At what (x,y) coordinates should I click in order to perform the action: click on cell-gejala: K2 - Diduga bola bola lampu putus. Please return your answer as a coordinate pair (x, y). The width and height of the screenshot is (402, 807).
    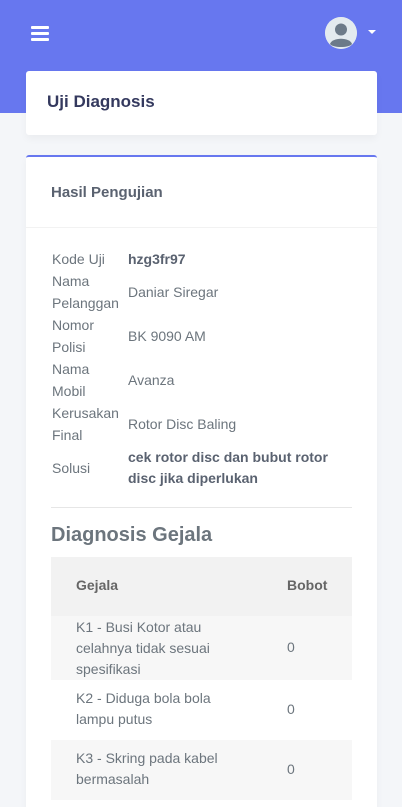
    Looking at the image, I should click on (143, 708).